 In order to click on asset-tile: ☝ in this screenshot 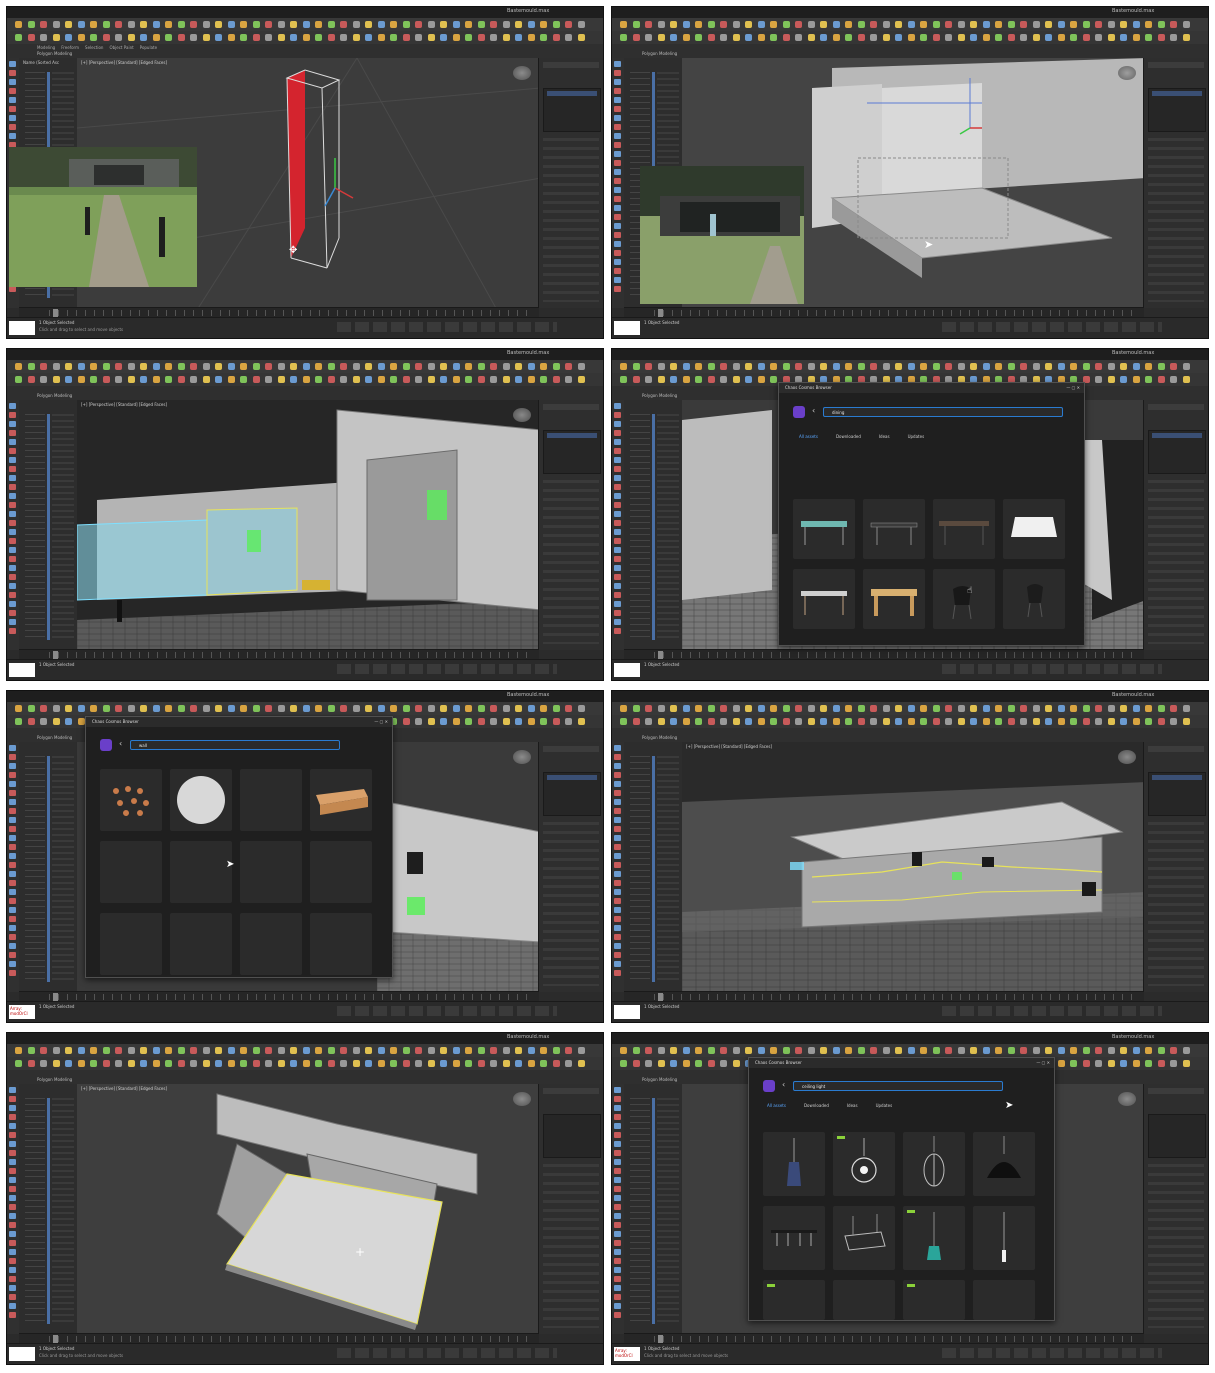, I will do `click(964, 599)`.